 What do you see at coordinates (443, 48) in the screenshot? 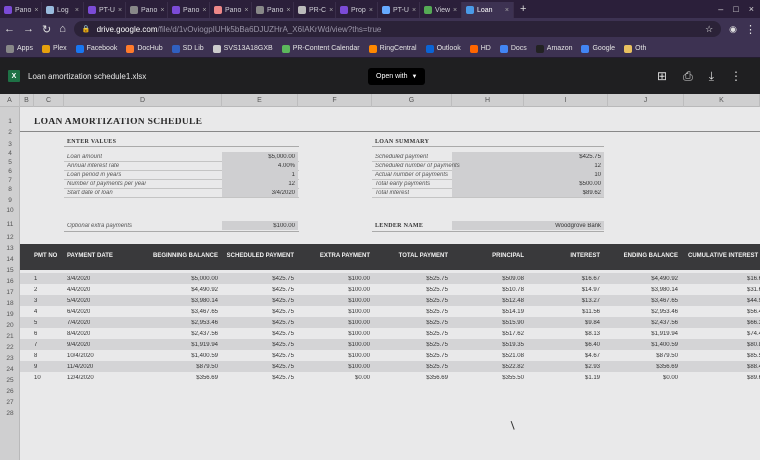
I see `bookmark-item: Outlook` at bounding box center [443, 48].